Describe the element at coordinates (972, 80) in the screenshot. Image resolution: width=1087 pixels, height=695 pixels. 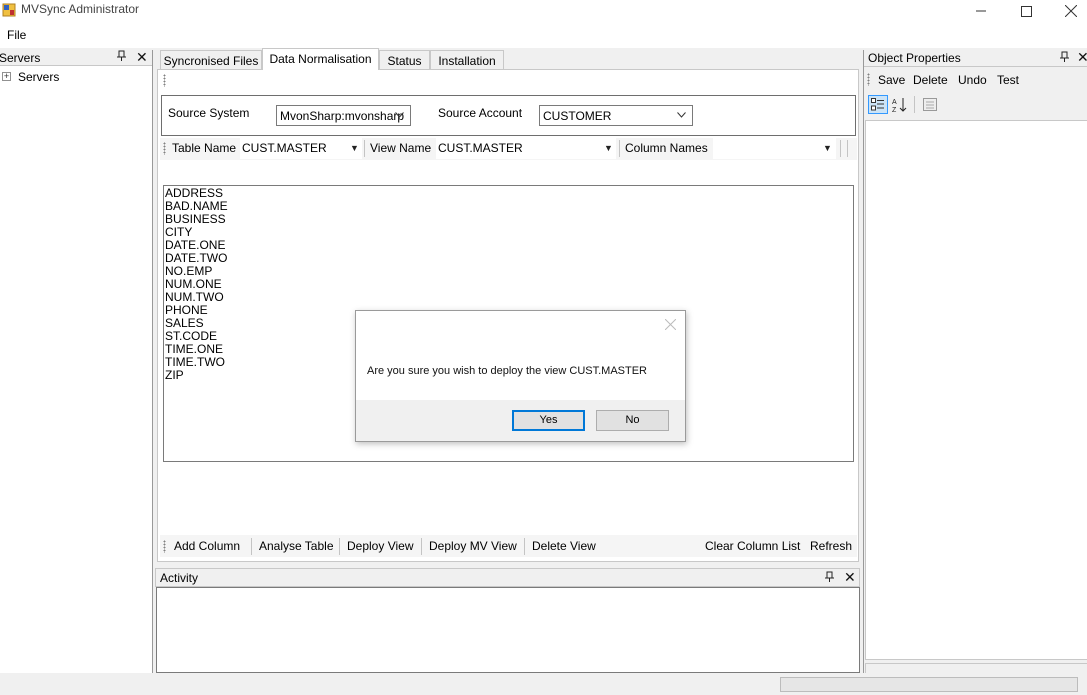
I see `undo-button: Undo` at that location.